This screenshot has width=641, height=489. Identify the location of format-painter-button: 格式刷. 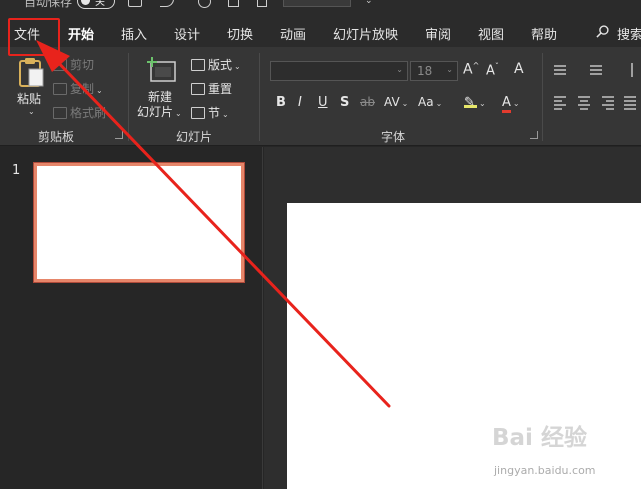
(79, 112).